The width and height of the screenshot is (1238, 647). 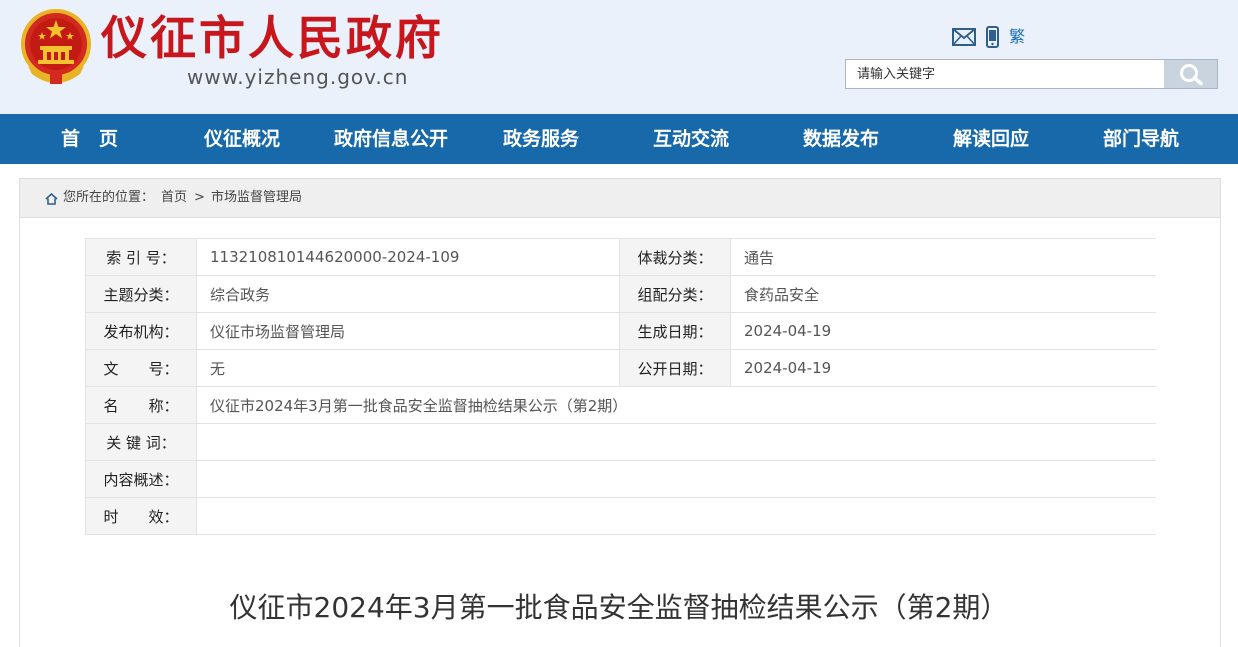 What do you see at coordinates (676, 516) in the screenshot?
I see `validity-value` at bounding box center [676, 516].